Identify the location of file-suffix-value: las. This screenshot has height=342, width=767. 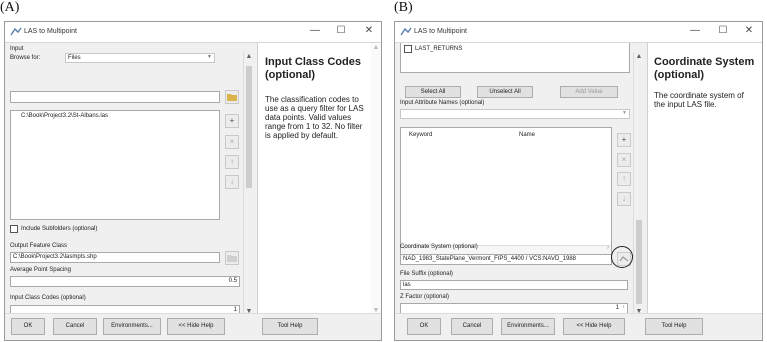
(407, 285).